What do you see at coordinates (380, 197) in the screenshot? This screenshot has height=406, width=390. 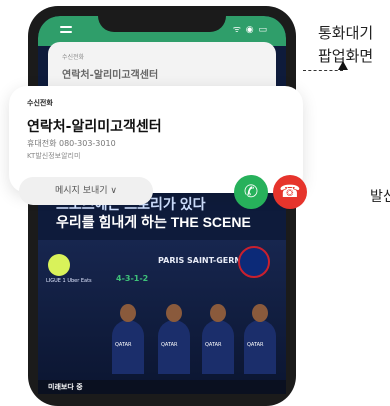 I see `annotation-outgoing: 발신` at bounding box center [380, 197].